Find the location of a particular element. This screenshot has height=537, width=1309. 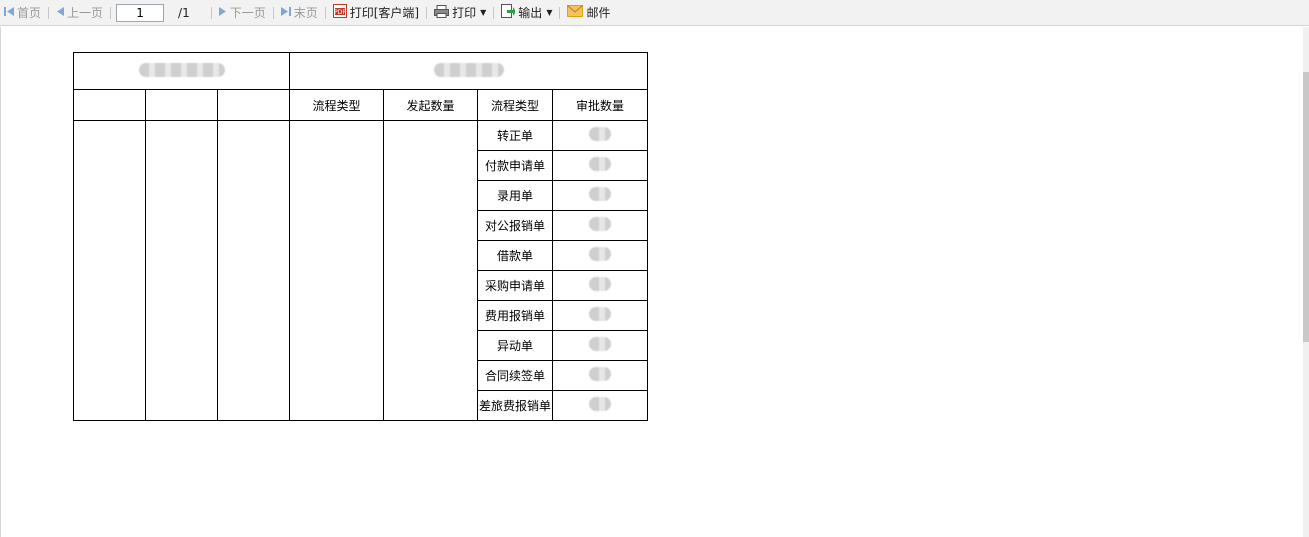

flow-type-name: 异动单 is located at coordinates (515, 345).